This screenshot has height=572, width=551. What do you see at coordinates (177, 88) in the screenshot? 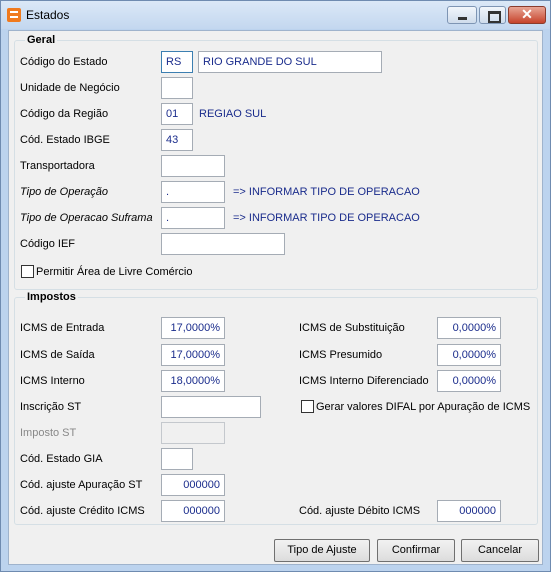
I see `unidade-negocio-input` at bounding box center [177, 88].